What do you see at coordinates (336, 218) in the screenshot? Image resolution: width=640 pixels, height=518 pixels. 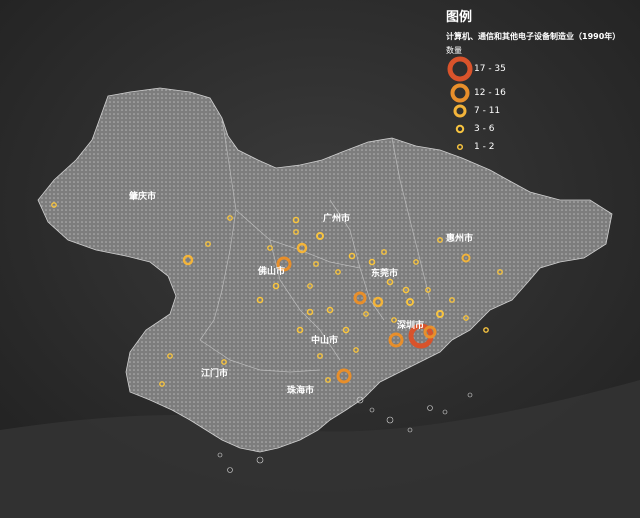 I see `city-label: 广州市` at bounding box center [336, 218].